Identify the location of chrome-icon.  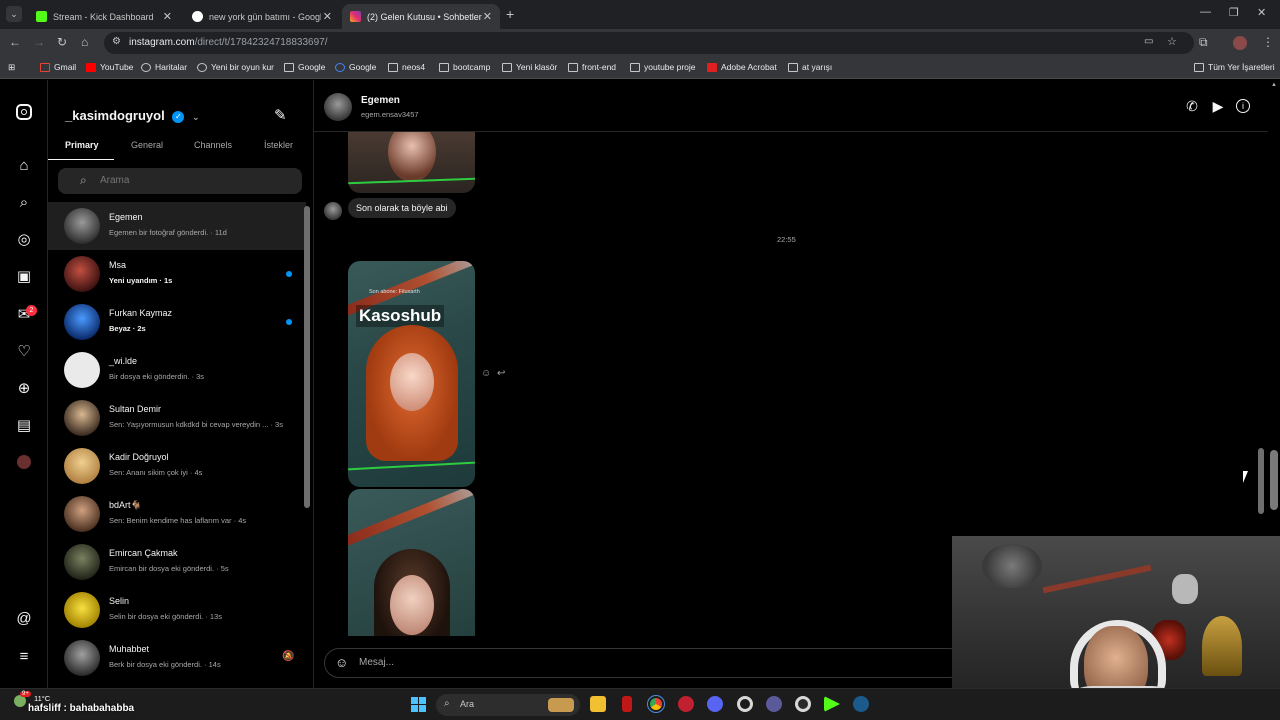
(656, 704).